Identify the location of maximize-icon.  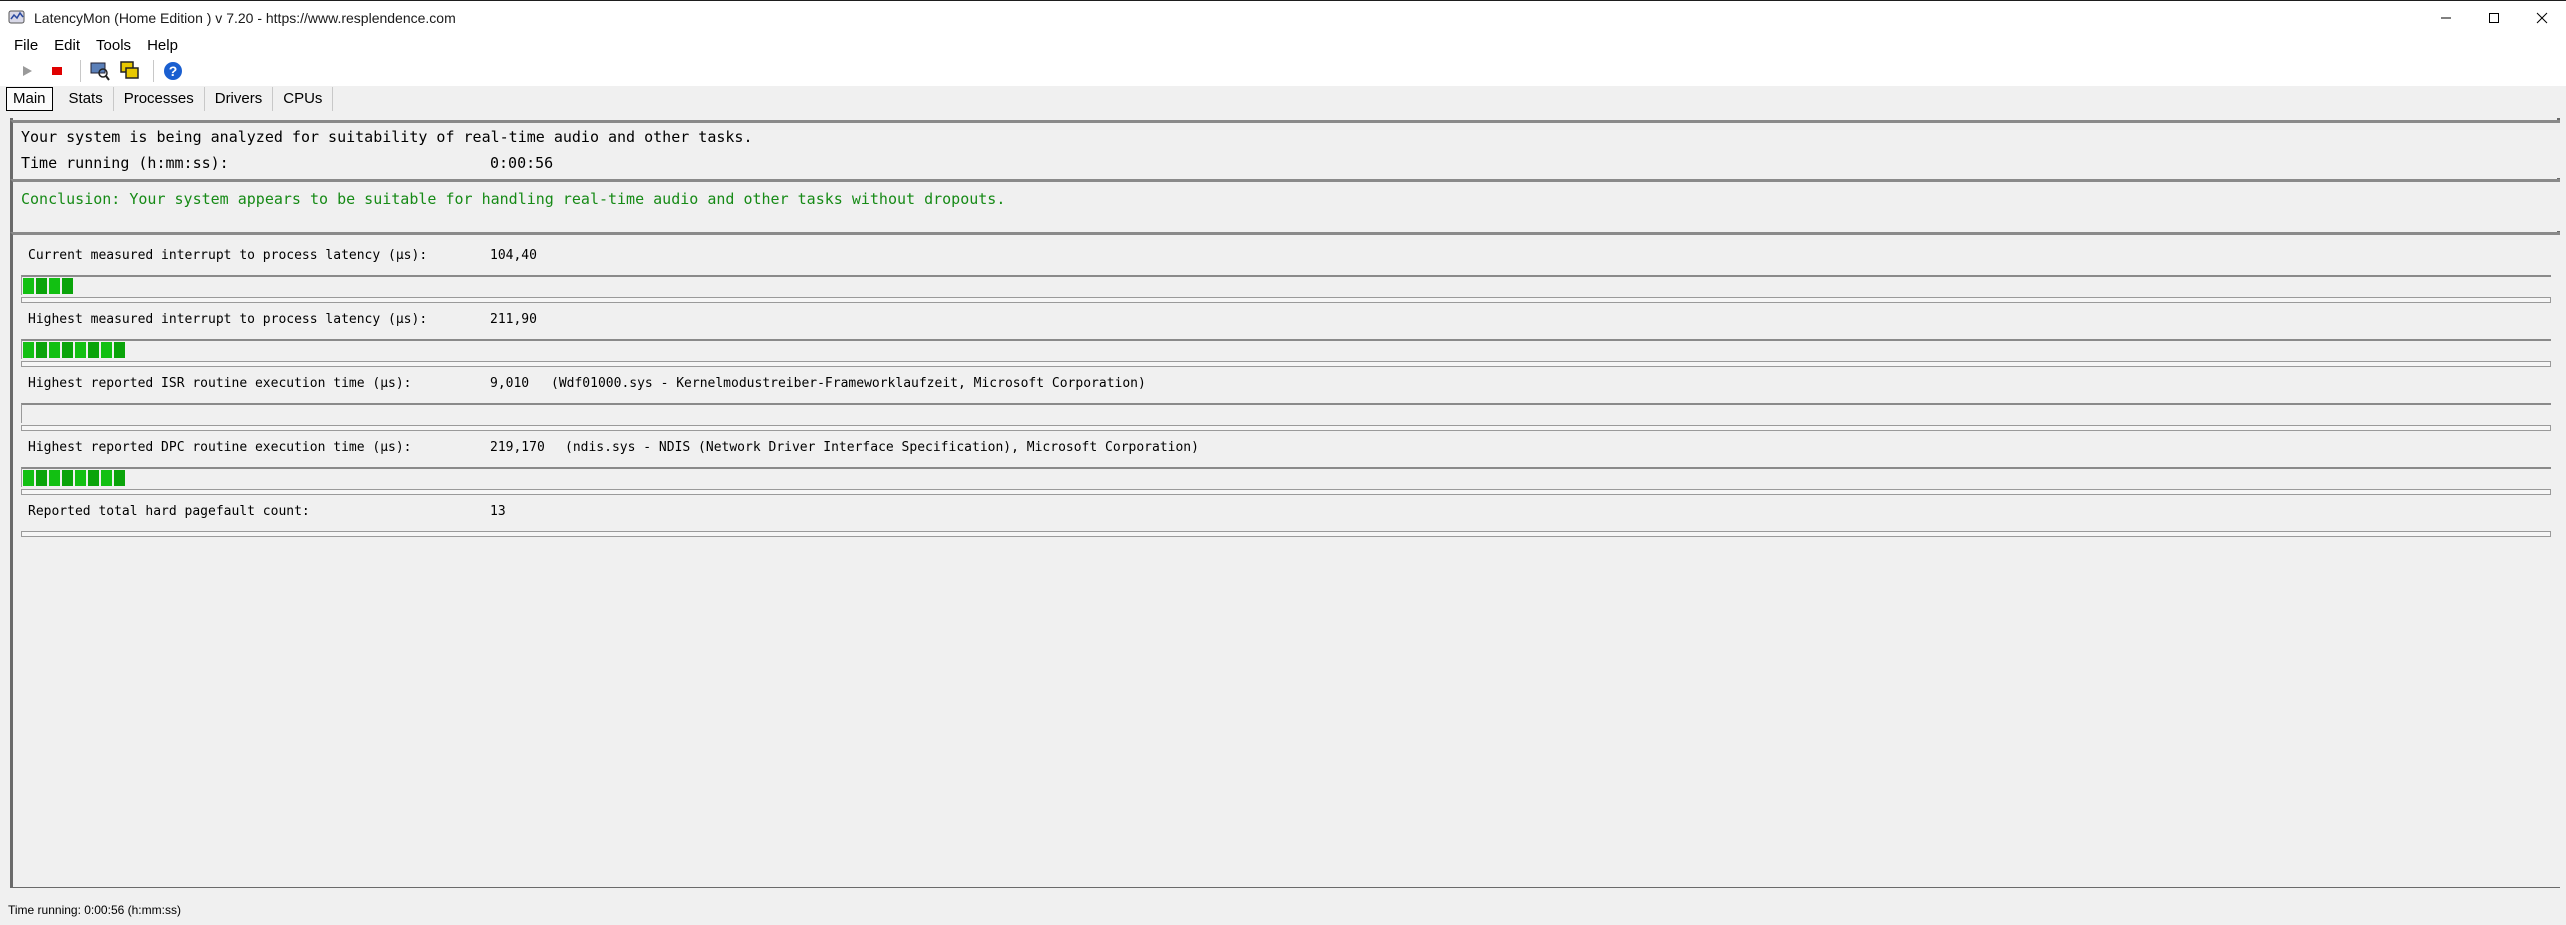
(2494, 18).